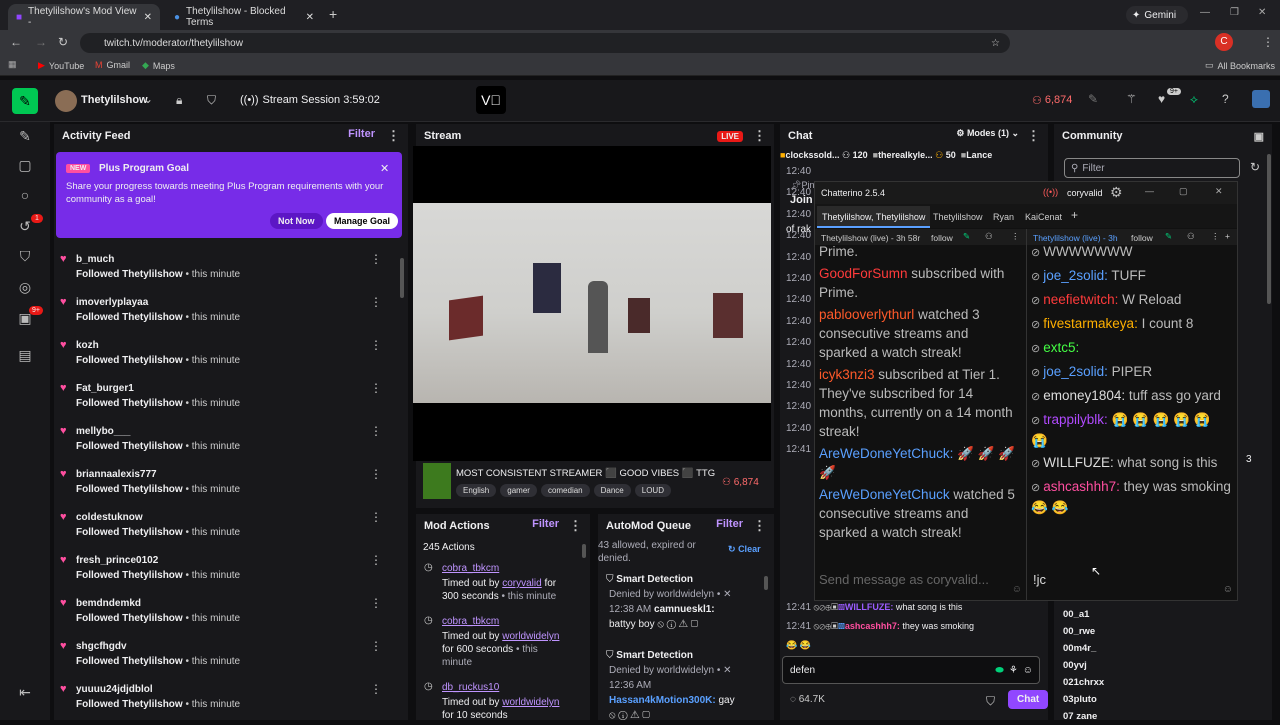 This screenshot has width=1280, height=725. Describe the element at coordinates (296, 221) in the screenshot. I see `not-now-button: Not Now` at that location.